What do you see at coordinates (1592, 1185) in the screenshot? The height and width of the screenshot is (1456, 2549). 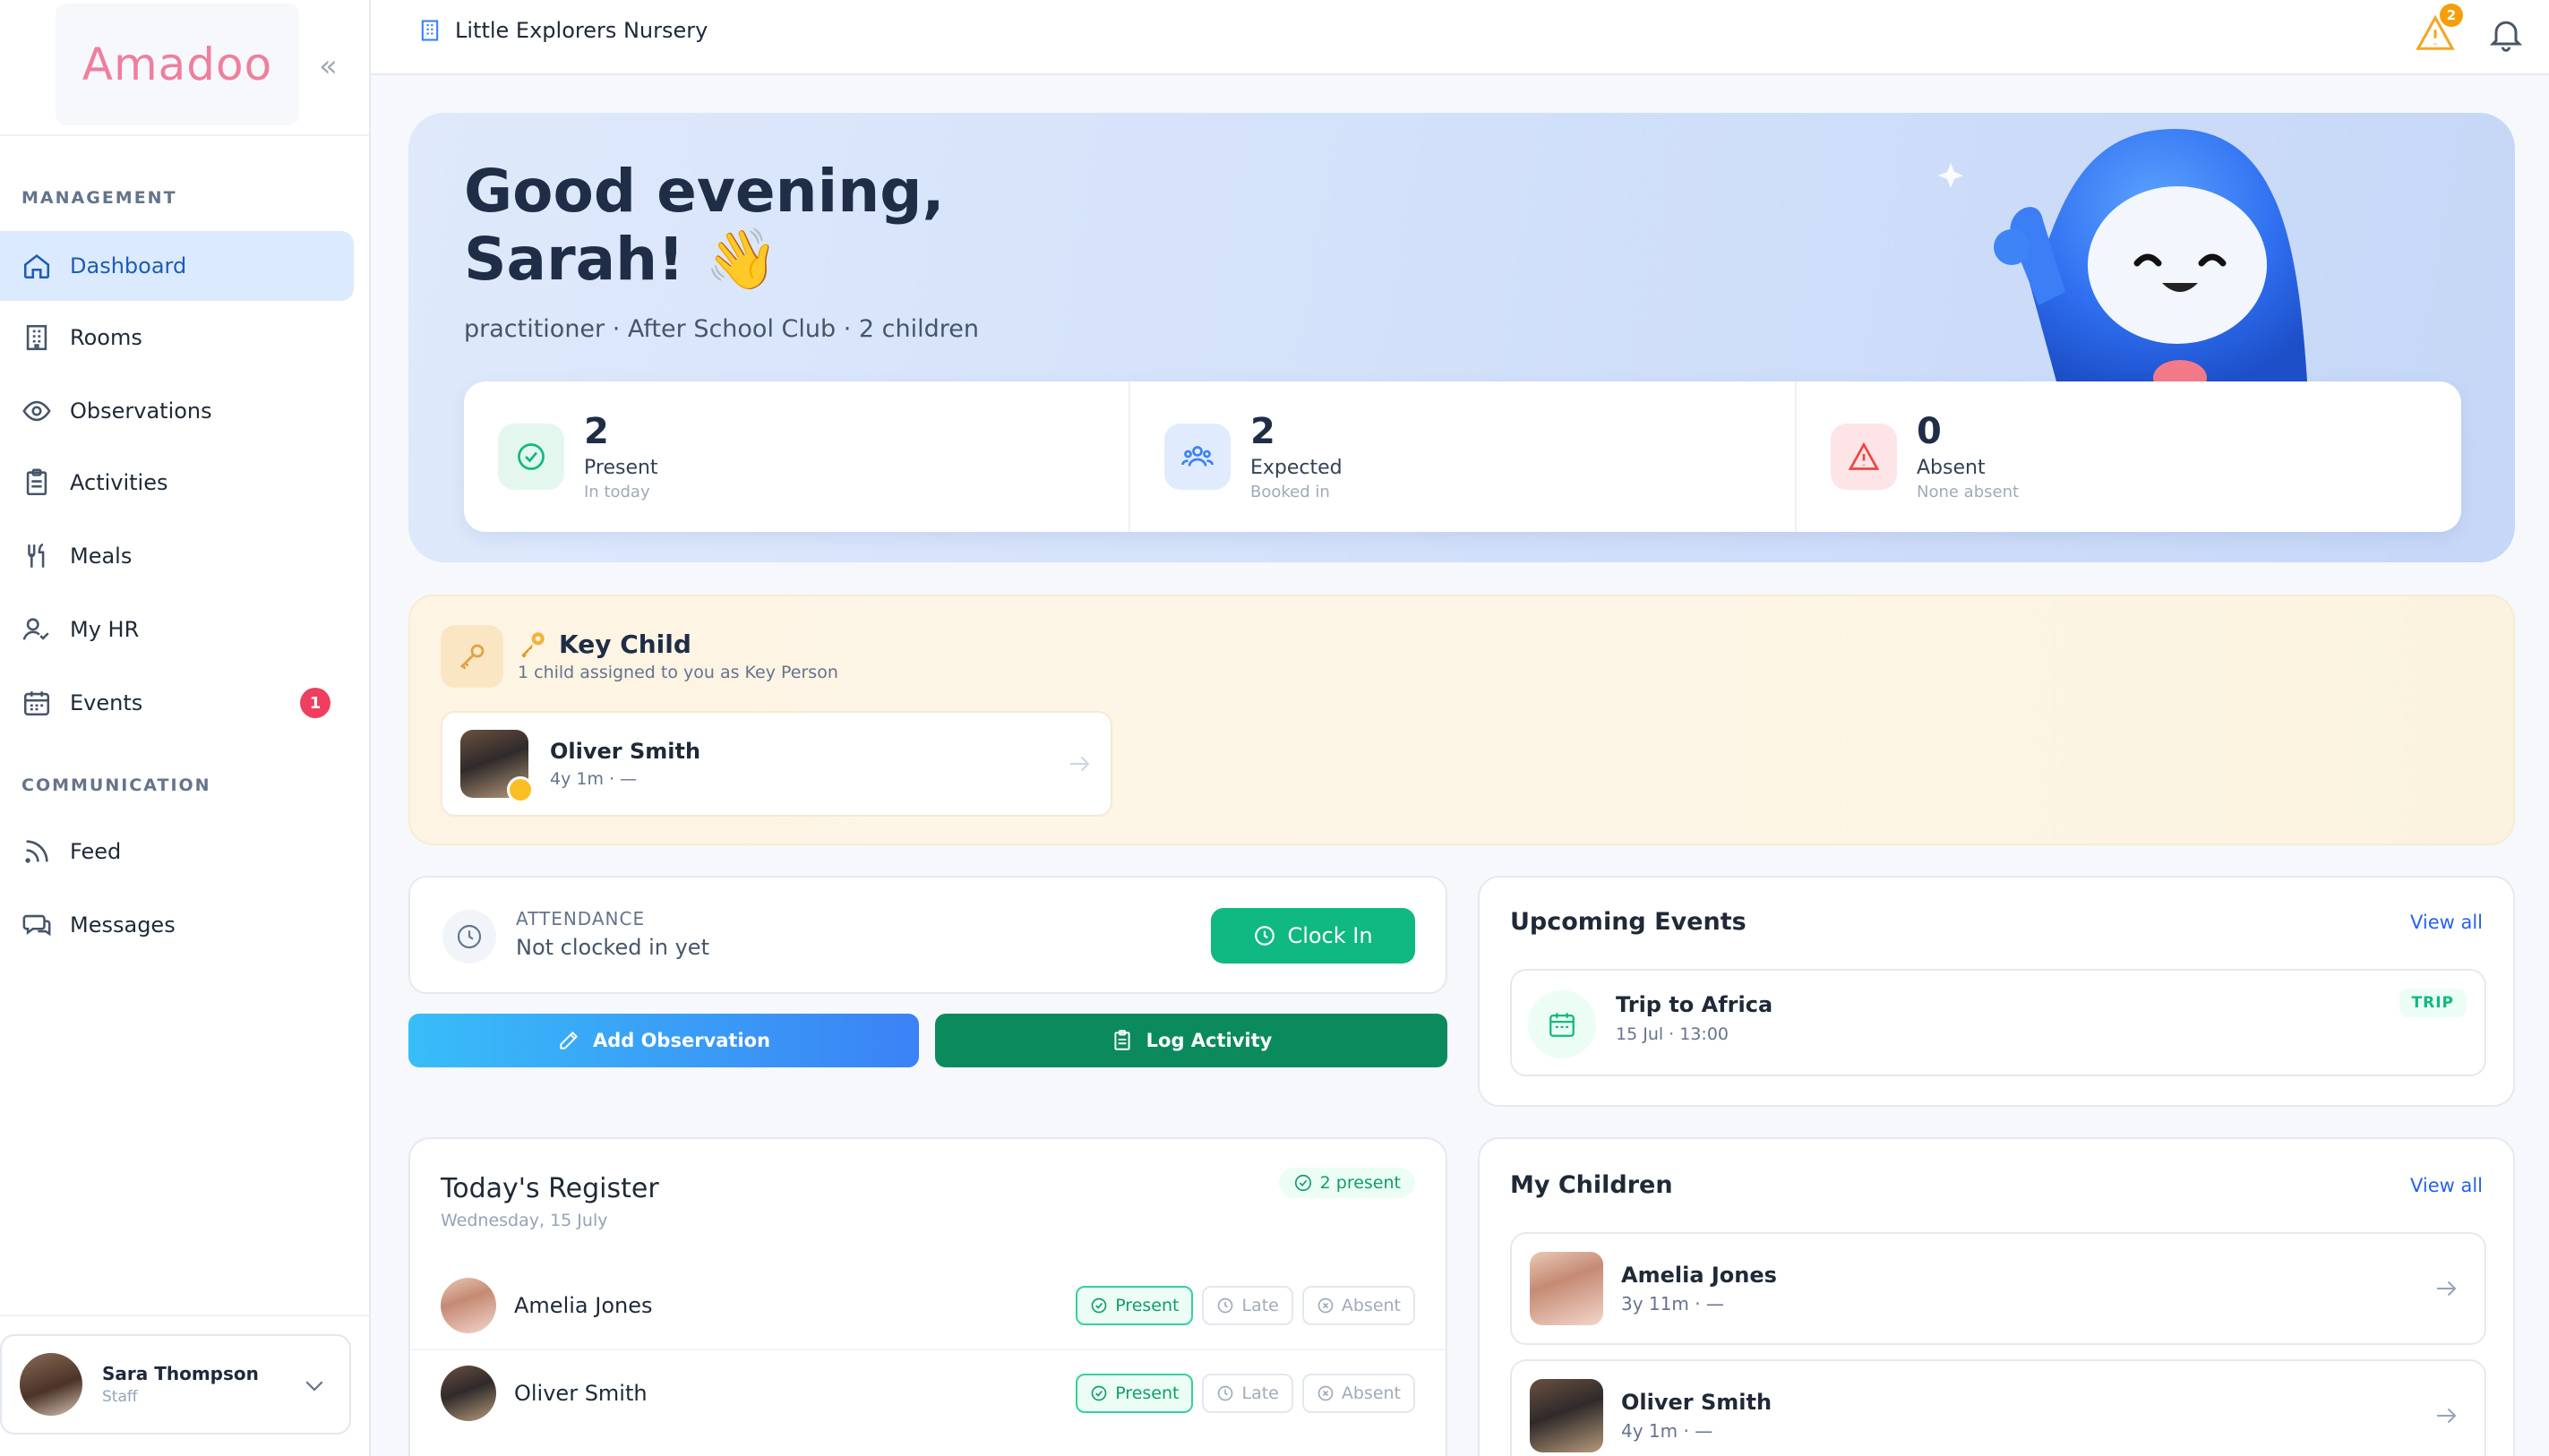 I see `my-children-title: My Children` at bounding box center [1592, 1185].